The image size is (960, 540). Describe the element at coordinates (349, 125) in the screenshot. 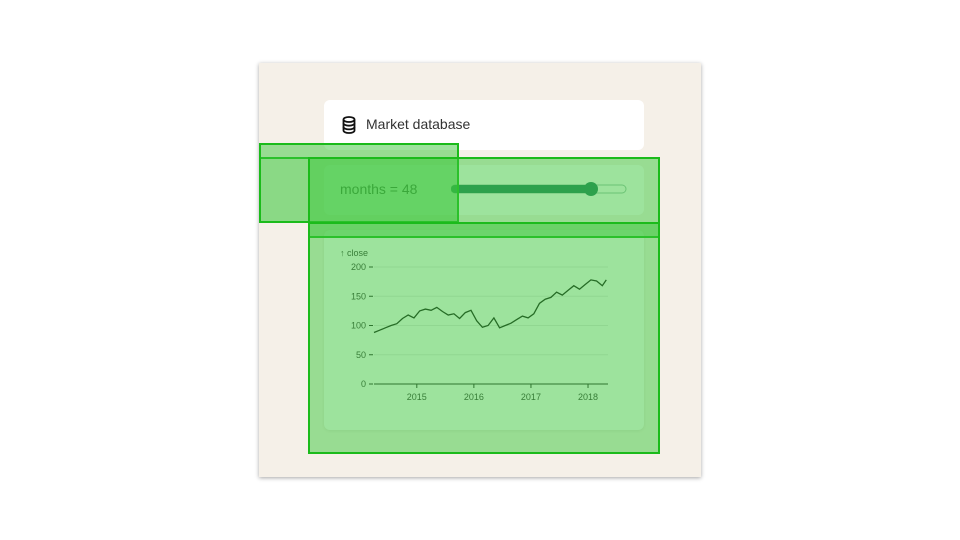

I see `database-icon` at that location.